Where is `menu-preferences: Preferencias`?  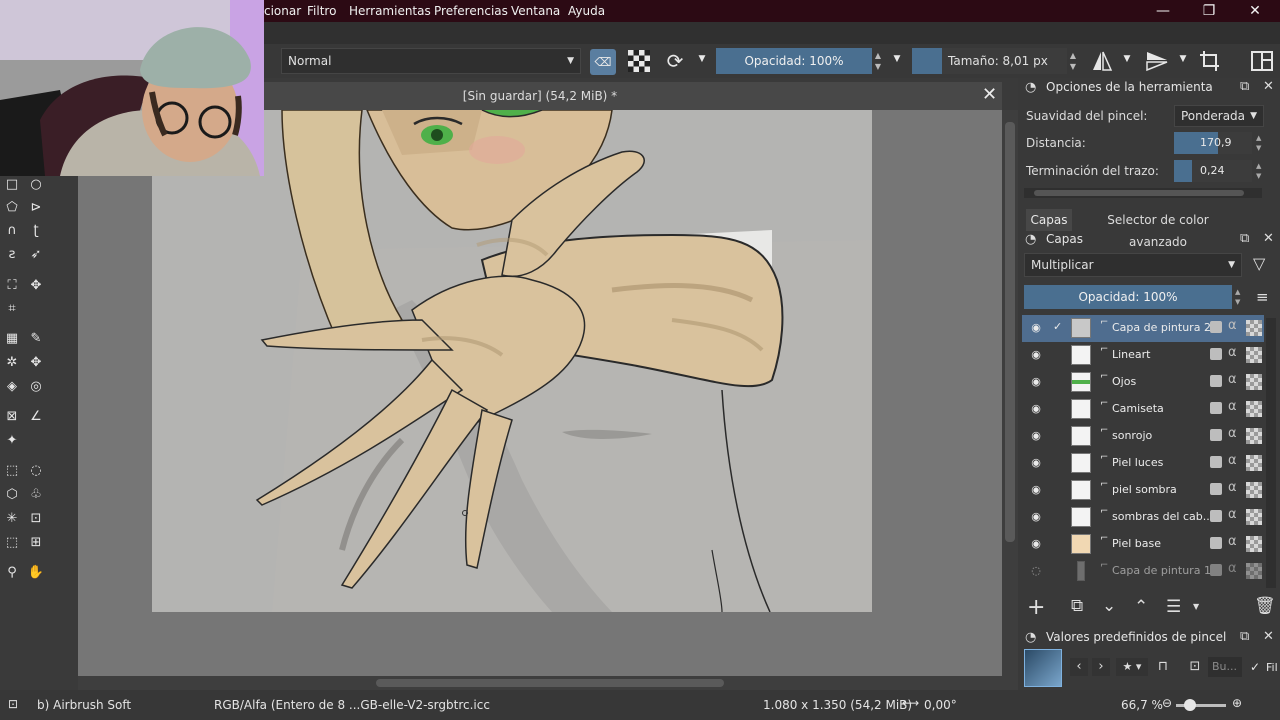
menu-preferences: Preferencias is located at coordinates (471, 11).